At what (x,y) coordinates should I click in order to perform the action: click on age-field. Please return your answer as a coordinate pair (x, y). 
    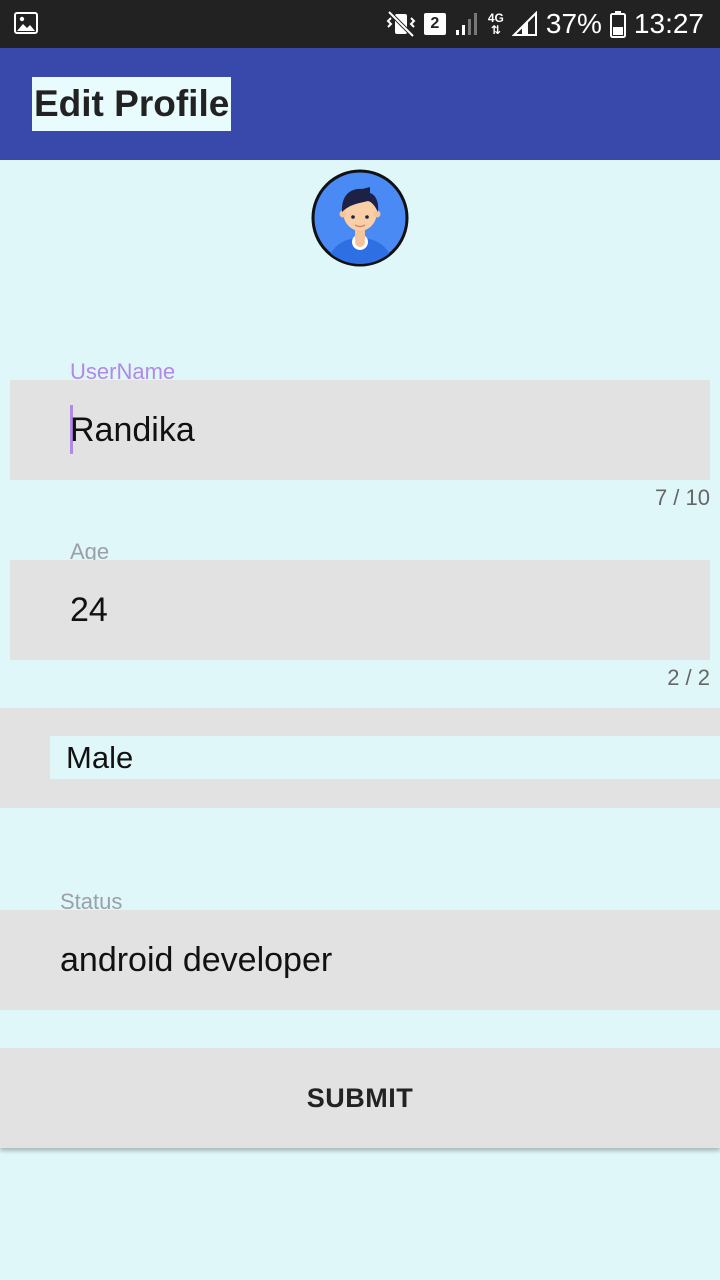
    Looking at the image, I should click on (360, 610).